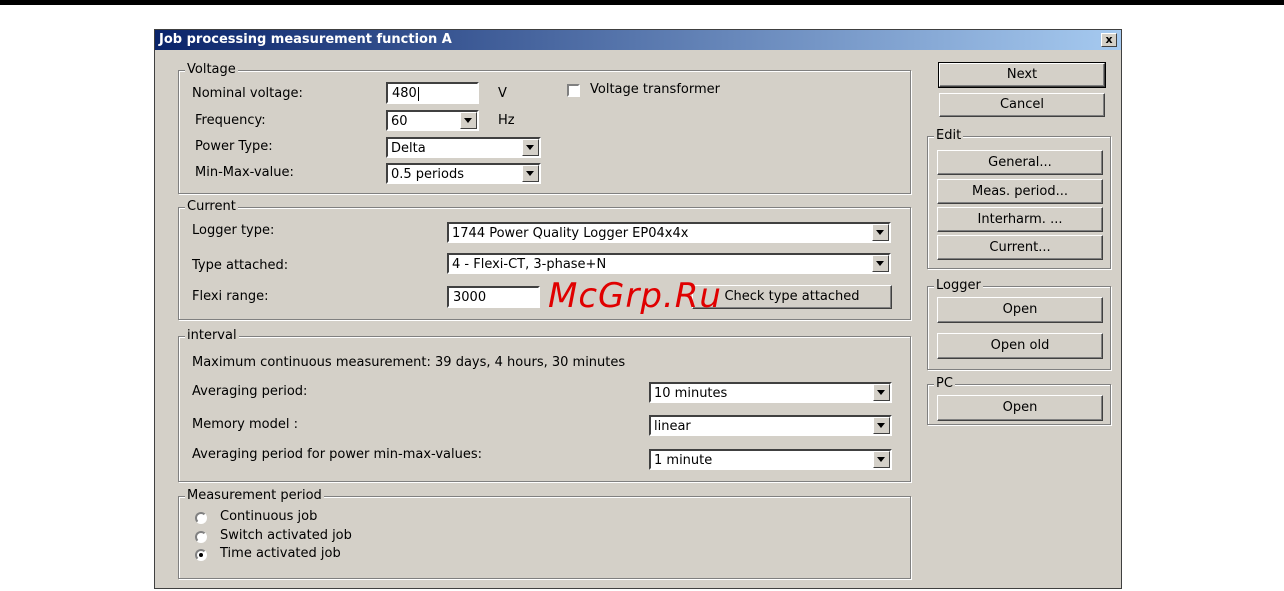 The width and height of the screenshot is (1284, 591). What do you see at coordinates (211, 69) in the screenshot?
I see `voltage-legend: Voltage` at bounding box center [211, 69].